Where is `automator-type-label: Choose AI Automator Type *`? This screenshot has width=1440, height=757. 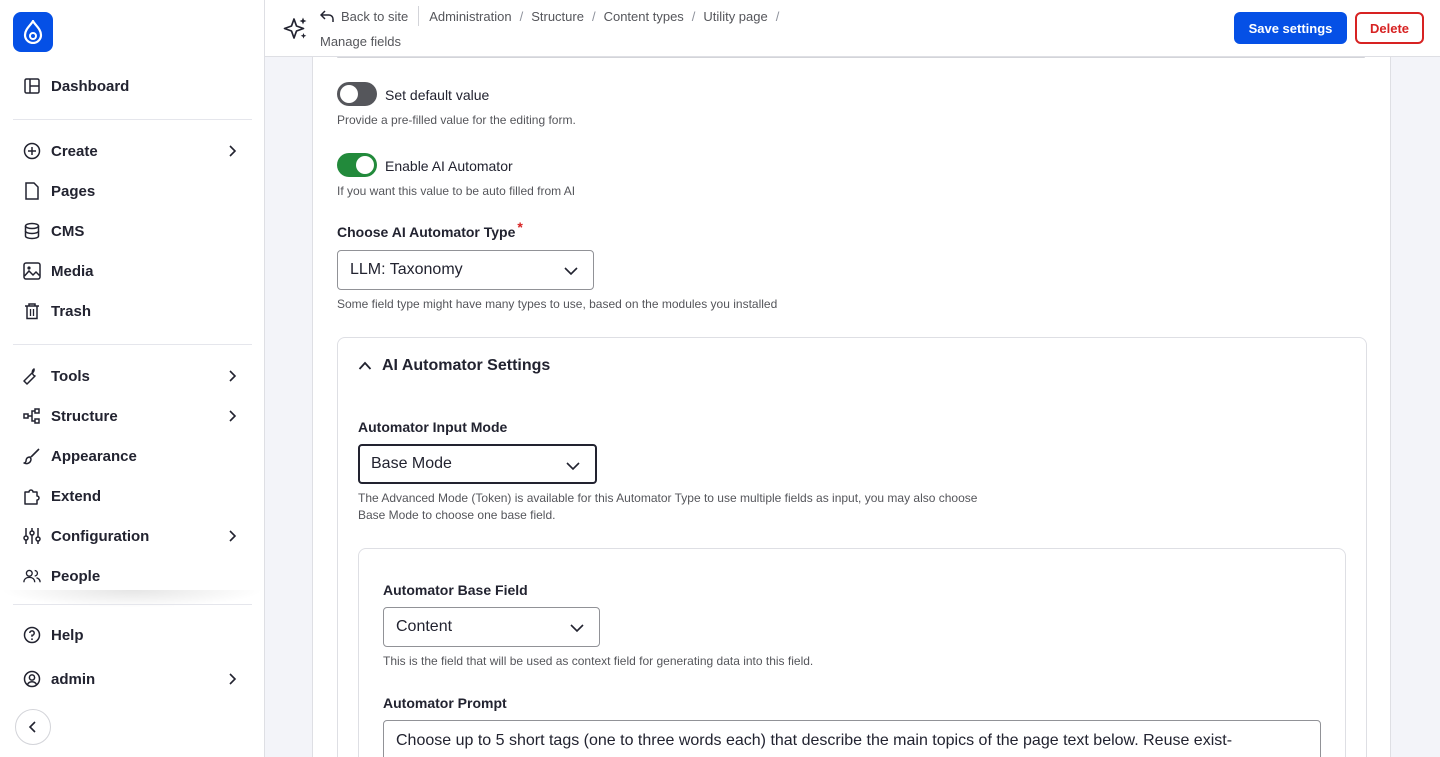
automator-type-label: Choose AI Automator Type * is located at coordinates (430, 229).